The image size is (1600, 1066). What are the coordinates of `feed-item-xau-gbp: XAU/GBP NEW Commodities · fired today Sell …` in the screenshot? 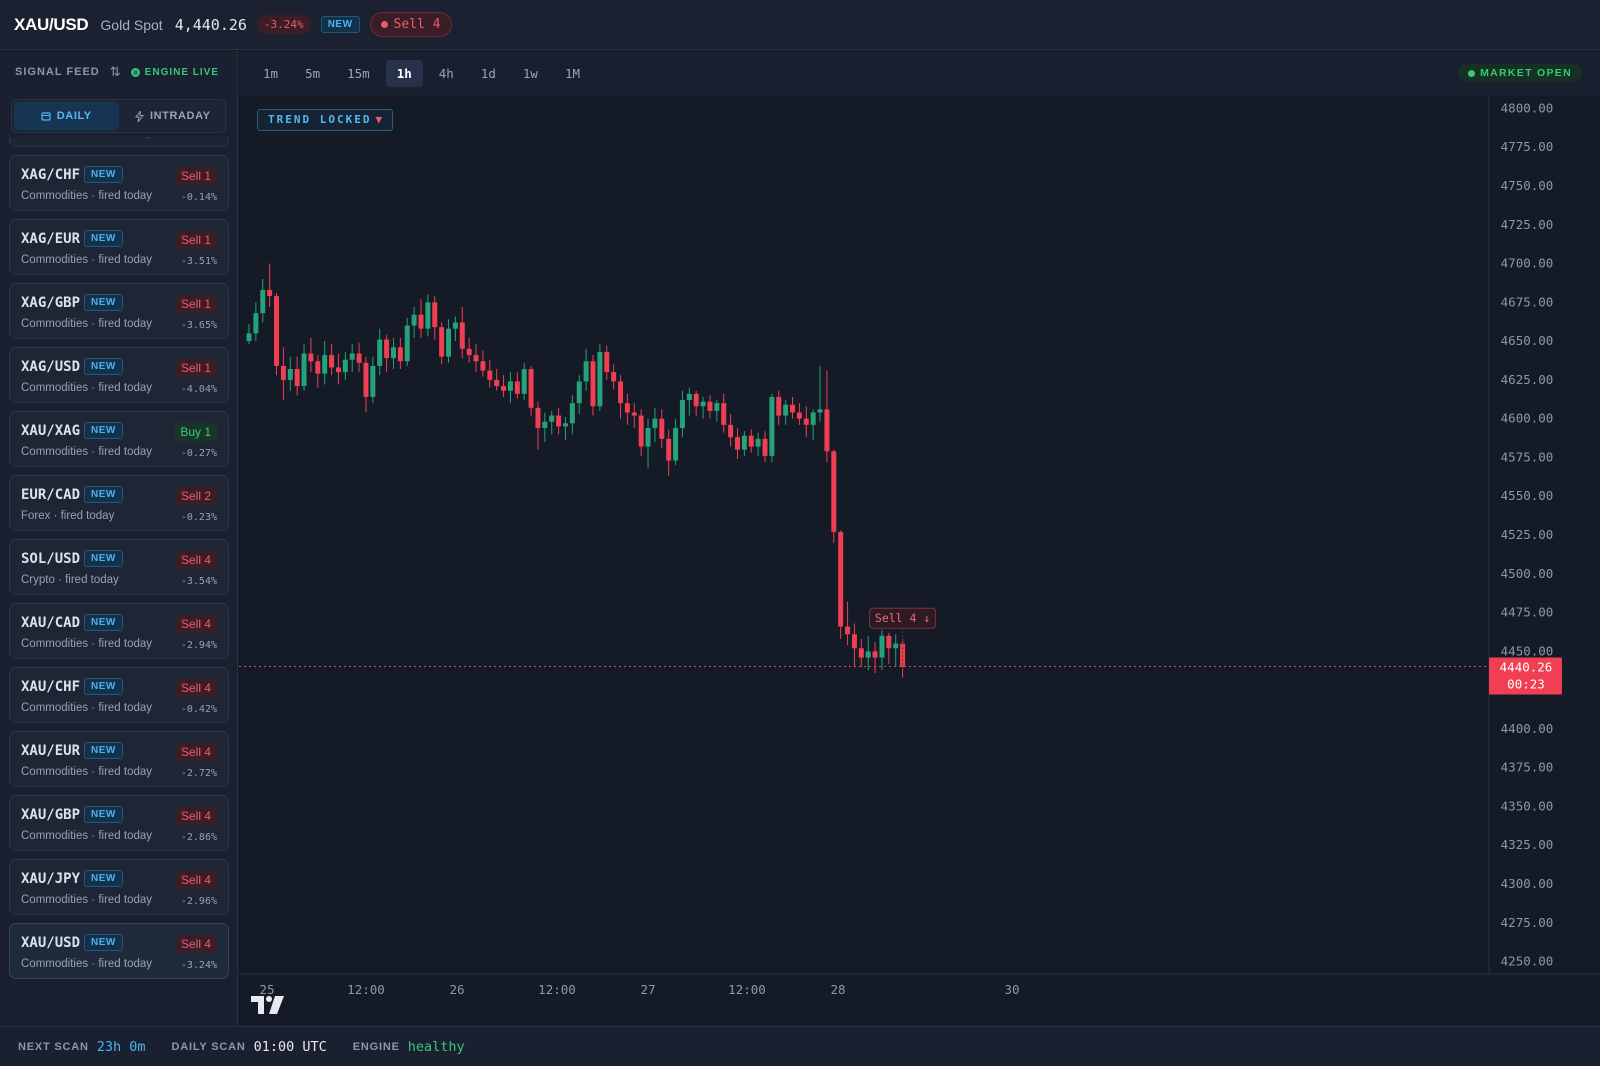 It's located at (119, 823).